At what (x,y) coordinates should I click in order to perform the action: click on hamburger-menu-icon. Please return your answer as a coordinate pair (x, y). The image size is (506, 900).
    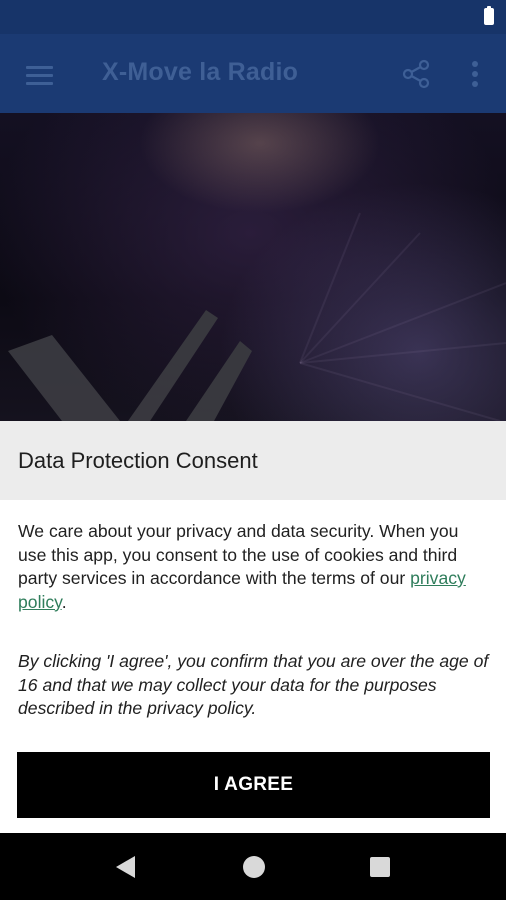
    Looking at the image, I should click on (40, 75).